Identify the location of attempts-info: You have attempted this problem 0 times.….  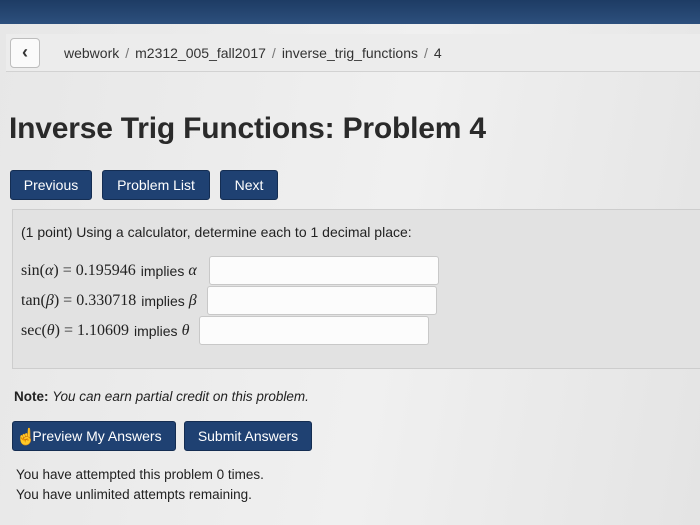
(140, 485).